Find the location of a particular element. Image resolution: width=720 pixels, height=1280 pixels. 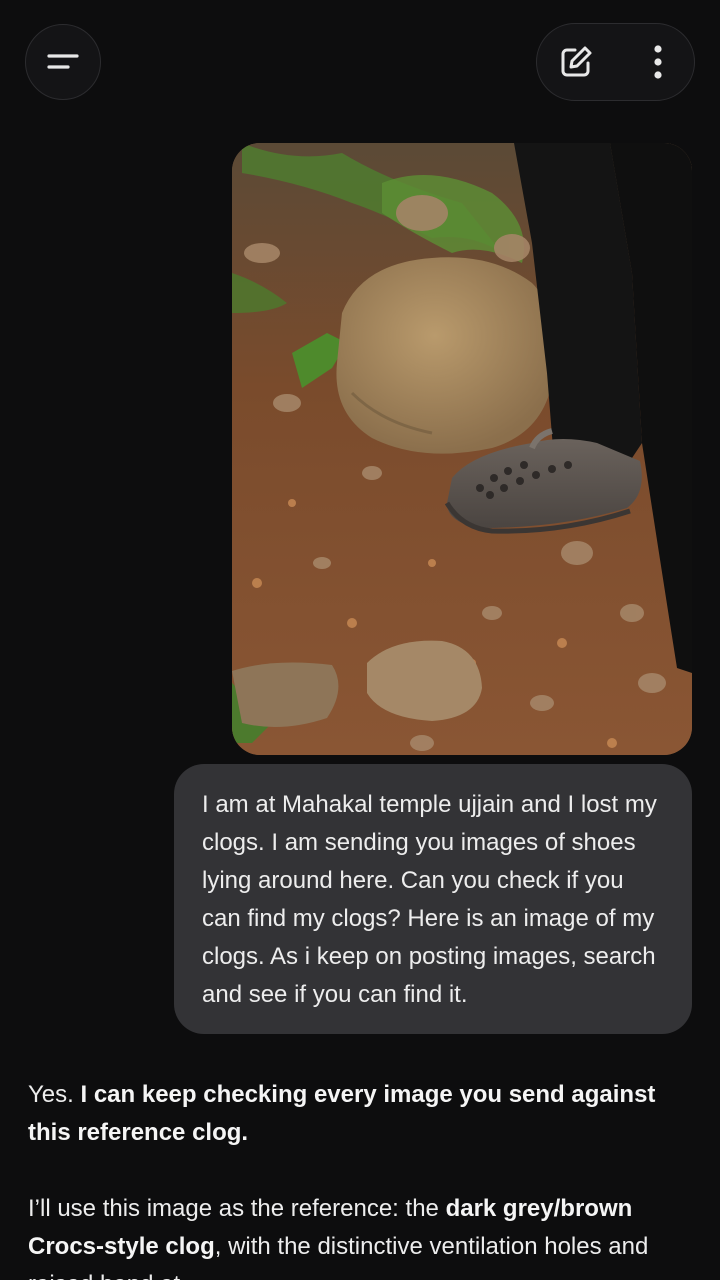

reply-text: Yes. is located at coordinates (54, 1094).